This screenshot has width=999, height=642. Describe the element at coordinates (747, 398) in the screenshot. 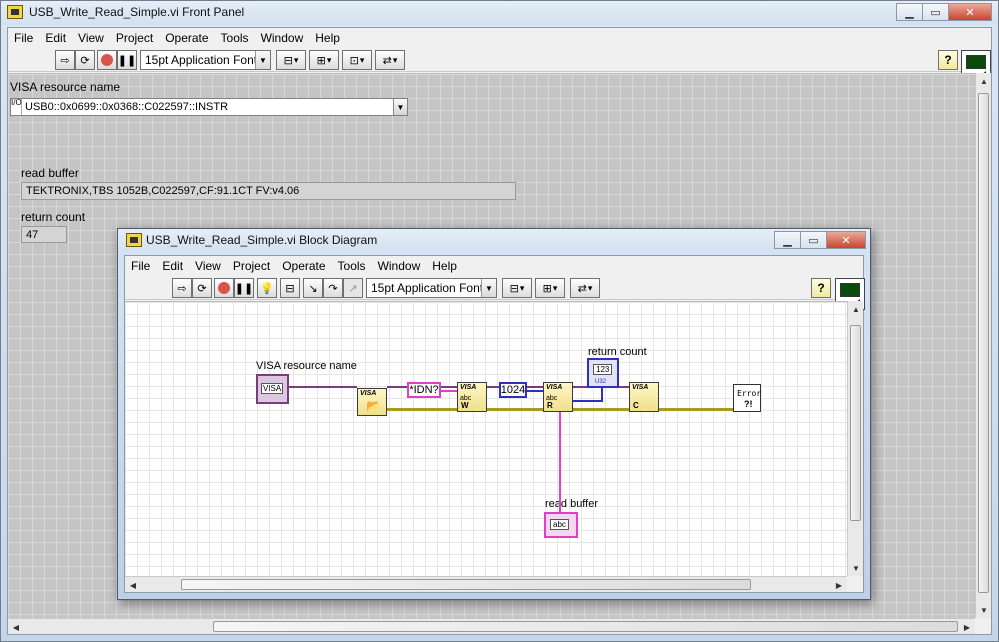

I see `error-handler-node: Error ?!` at that location.